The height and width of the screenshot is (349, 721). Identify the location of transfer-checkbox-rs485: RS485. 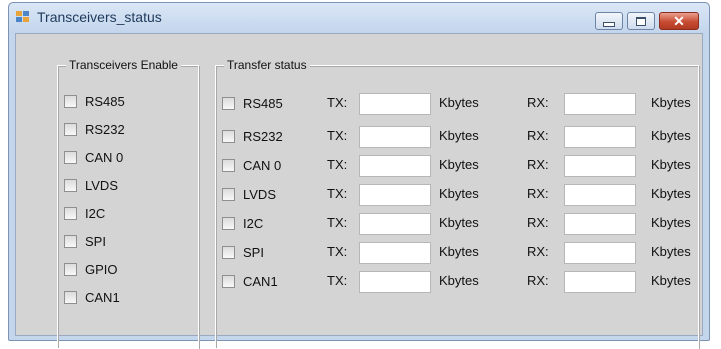
(252, 103).